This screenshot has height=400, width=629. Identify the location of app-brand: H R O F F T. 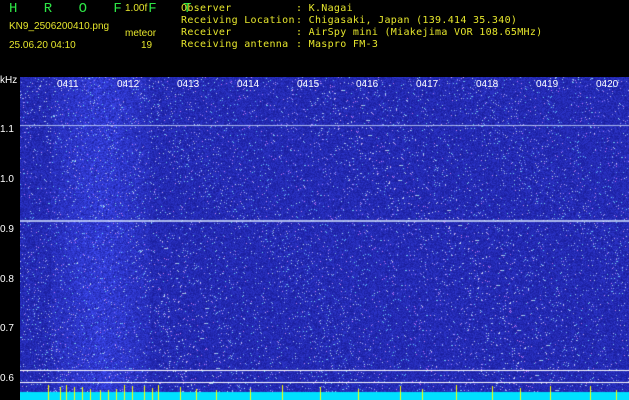
(105, 9).